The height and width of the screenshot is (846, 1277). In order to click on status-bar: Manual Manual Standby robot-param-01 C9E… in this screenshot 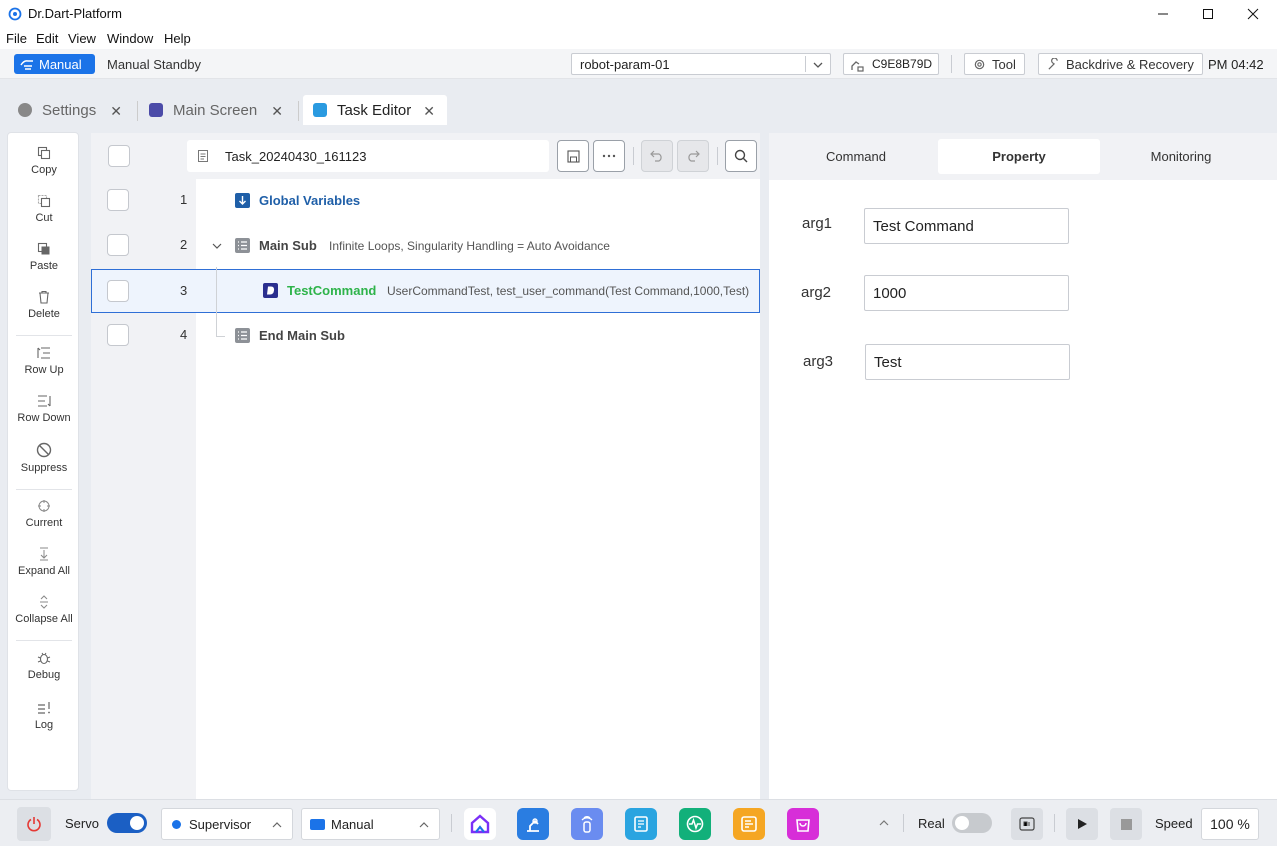, I will do `click(638, 64)`.